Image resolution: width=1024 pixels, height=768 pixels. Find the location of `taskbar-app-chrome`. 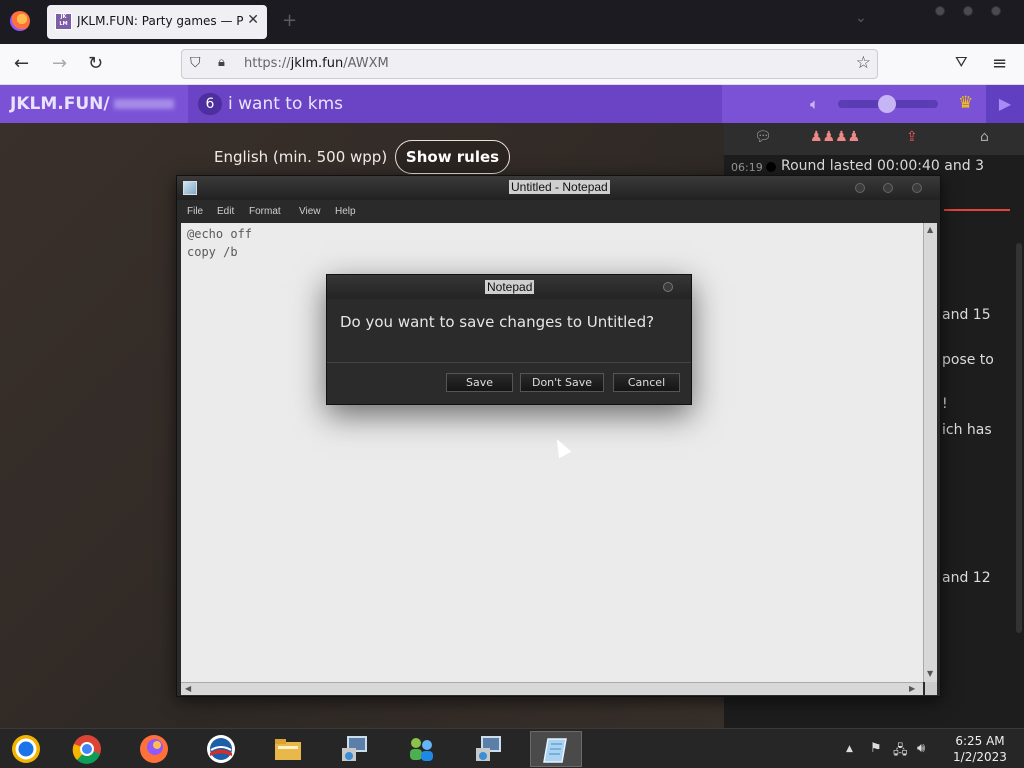

taskbar-app-chrome is located at coordinates (87, 749).